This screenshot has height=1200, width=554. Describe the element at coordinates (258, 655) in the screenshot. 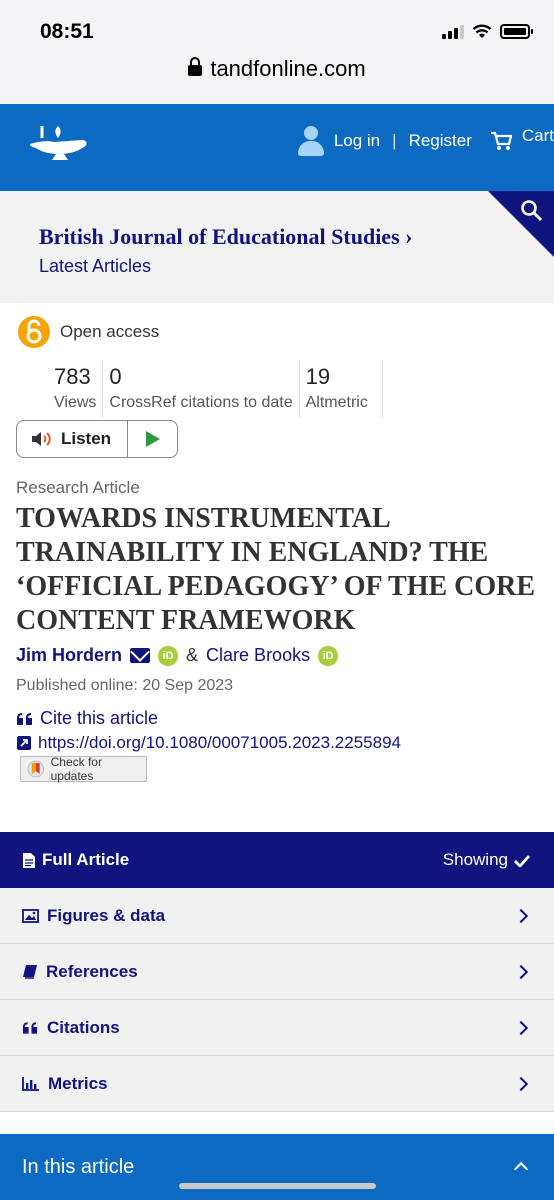

I see `author-link: Clare Brooks` at that location.